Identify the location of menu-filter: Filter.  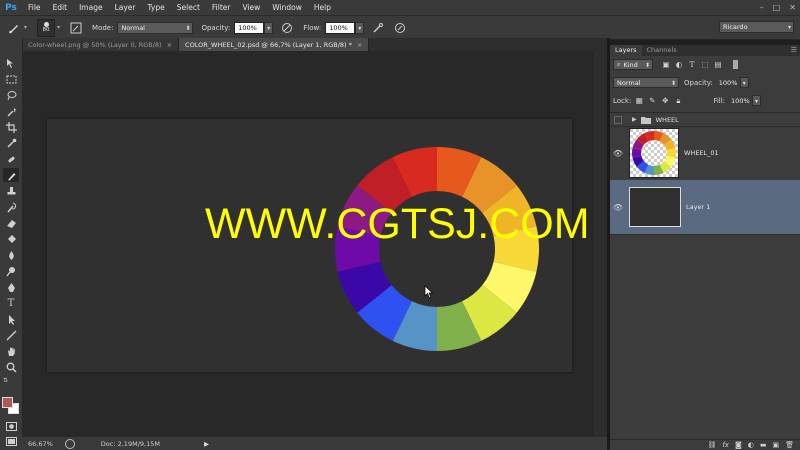
(221, 7).